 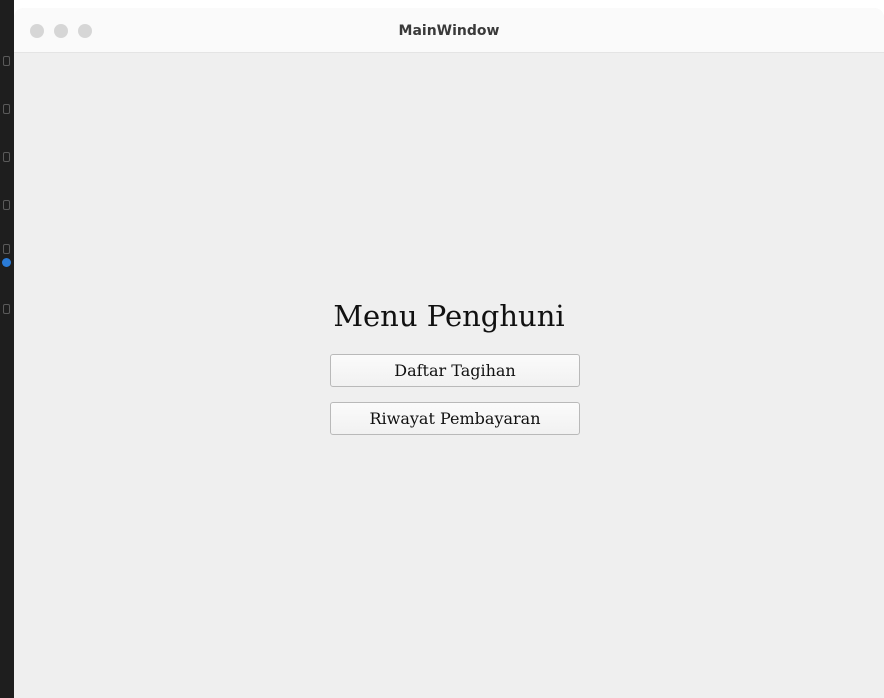 What do you see at coordinates (455, 370) in the screenshot?
I see `daftar-tagihan-button: Daftar Tagihan` at bounding box center [455, 370].